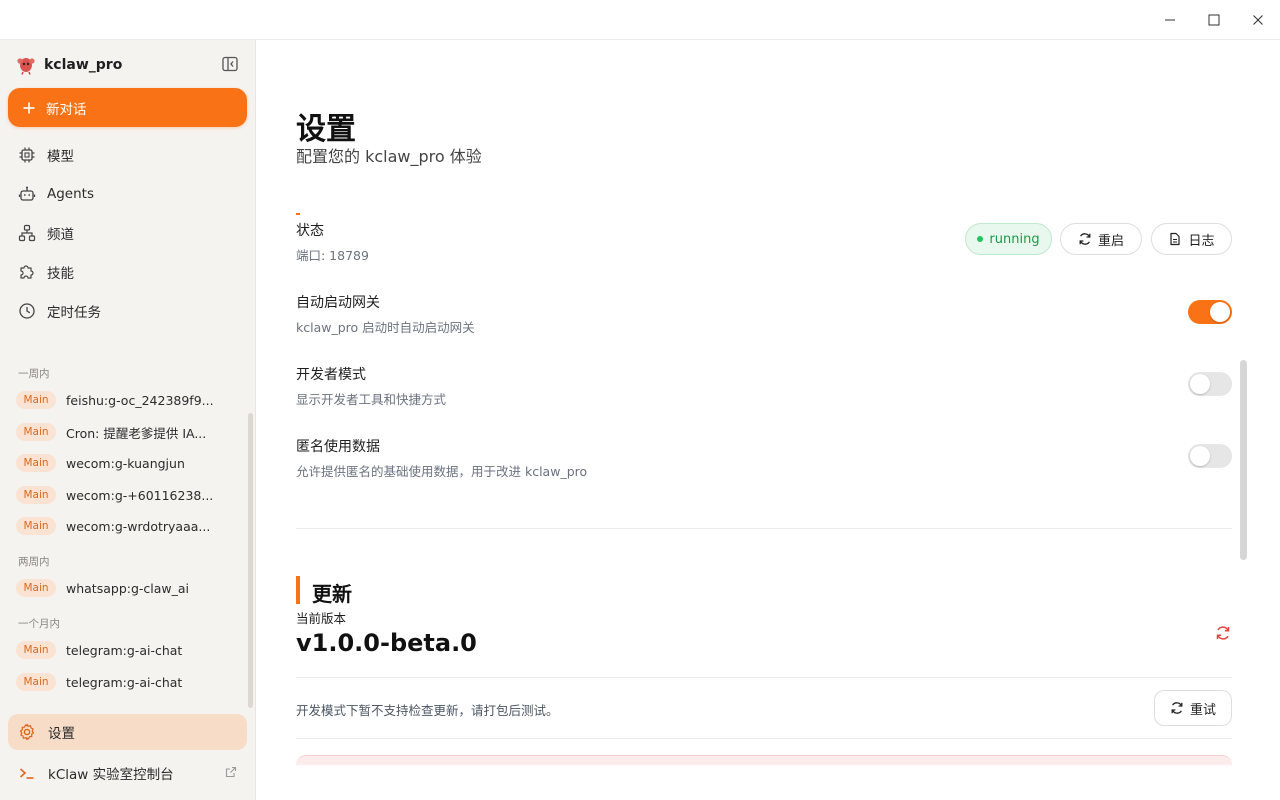  What do you see at coordinates (338, 303) in the screenshot?
I see `auto-start-gateway-title: 自动启动网关` at bounding box center [338, 303].